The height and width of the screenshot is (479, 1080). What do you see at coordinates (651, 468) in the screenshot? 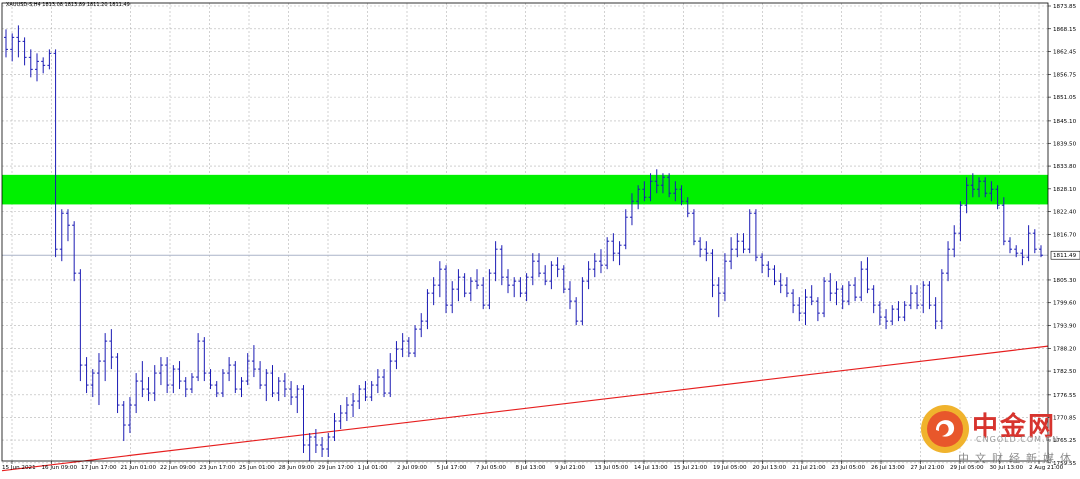
I see `x-tick-label: 14 Jul 13:00` at bounding box center [651, 468].